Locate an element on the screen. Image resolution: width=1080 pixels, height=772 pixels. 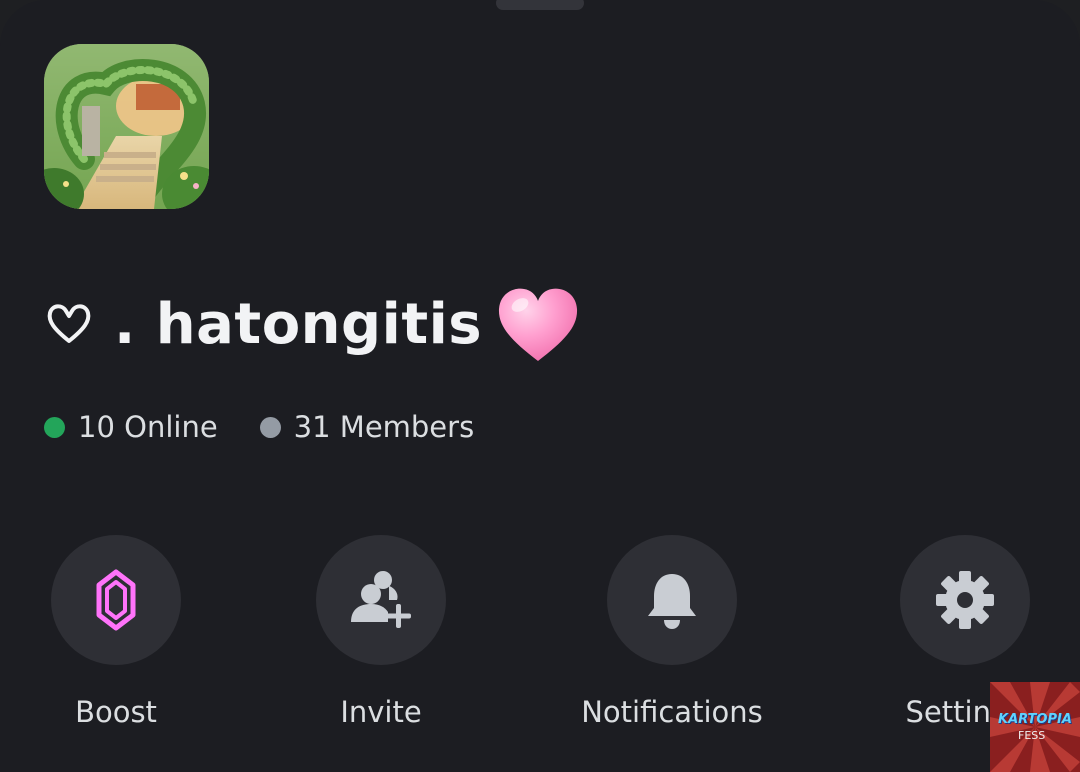
online-status-dot is located at coordinates (54, 427).